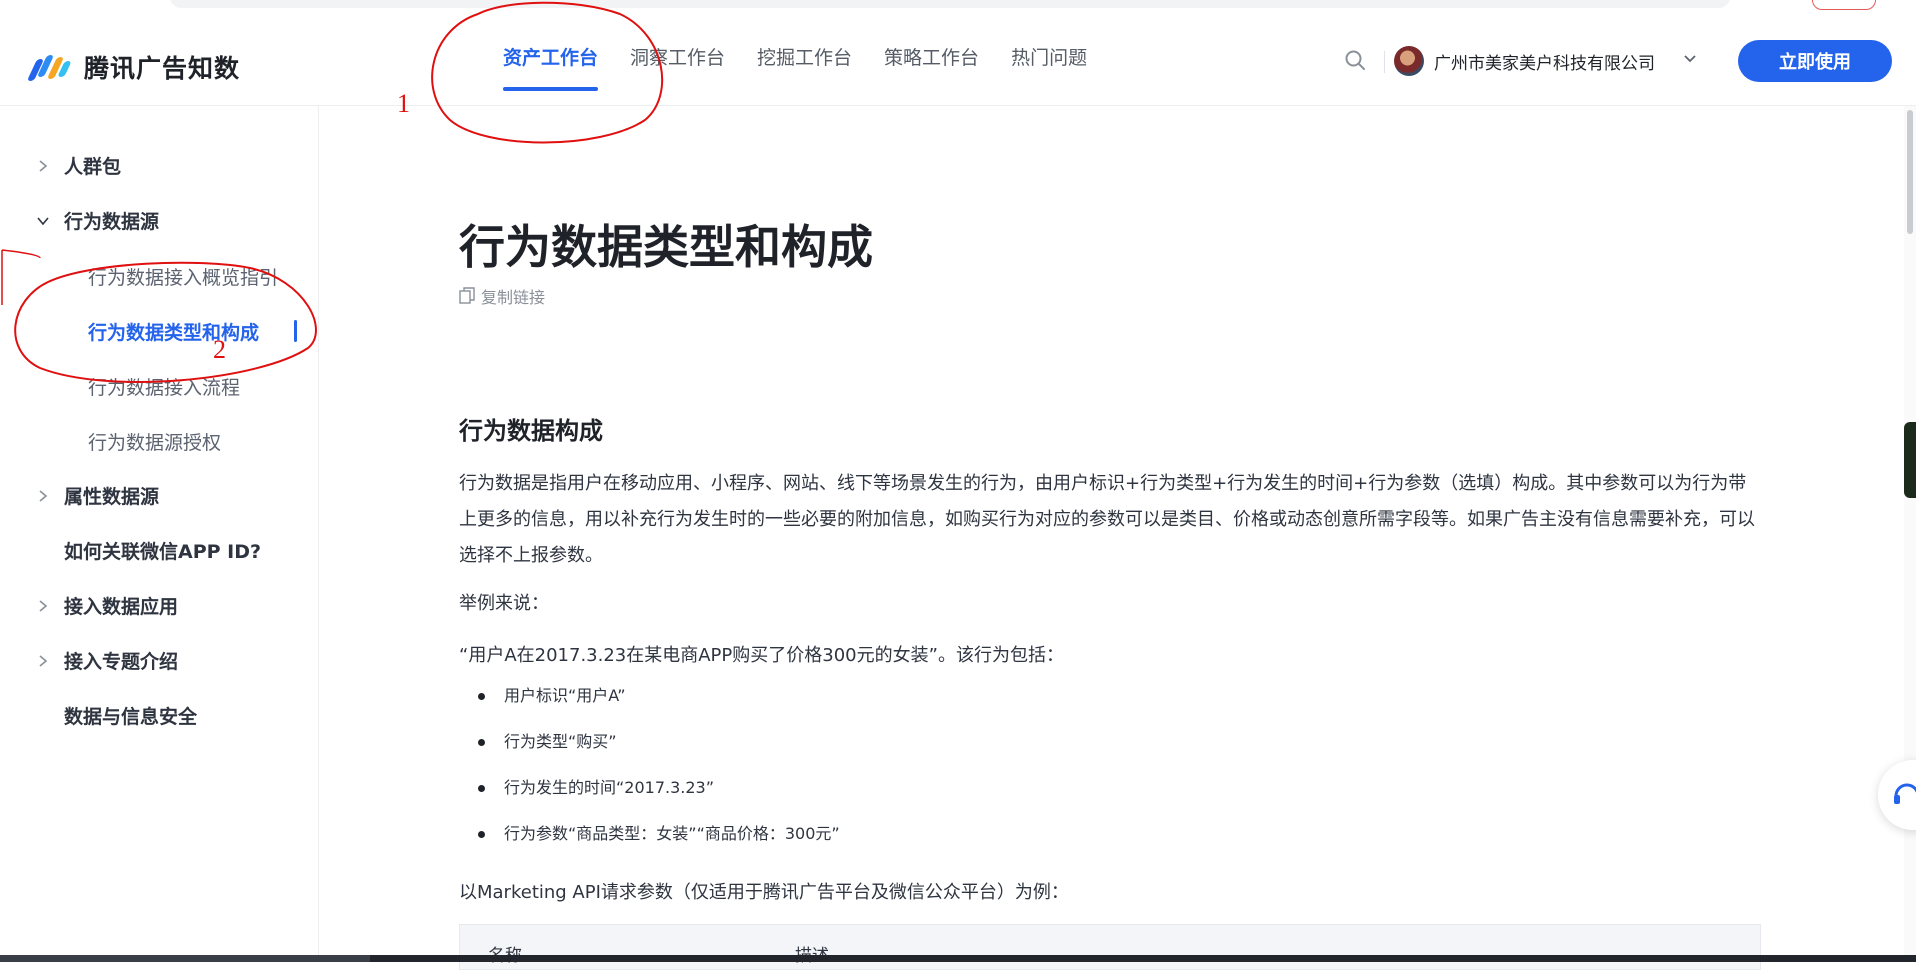  I want to click on header-divider, so click(1384, 62).